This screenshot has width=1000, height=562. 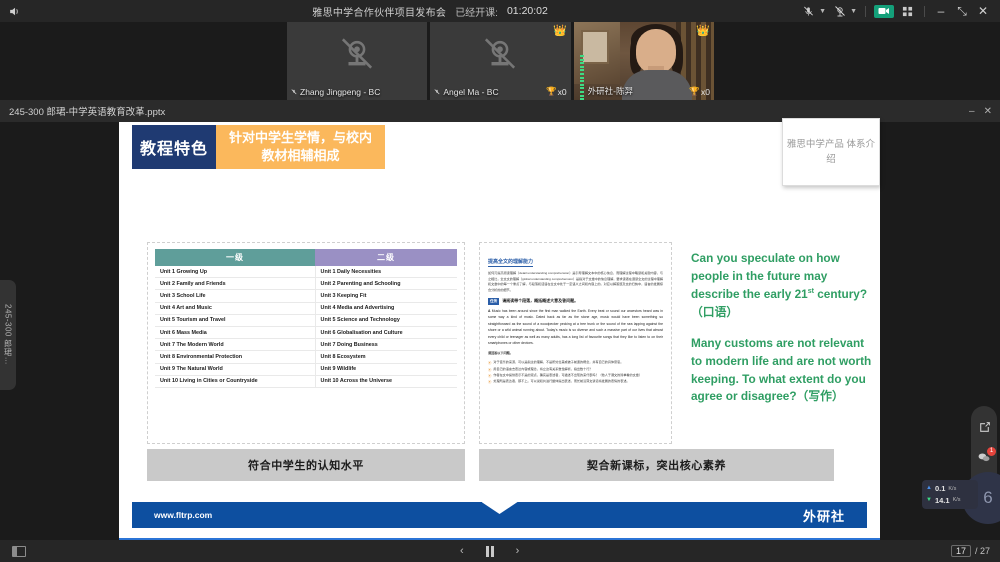 What do you see at coordinates (306, 257) in the screenshot?
I see `table-header-row: 一级 二级` at bounding box center [306, 257].